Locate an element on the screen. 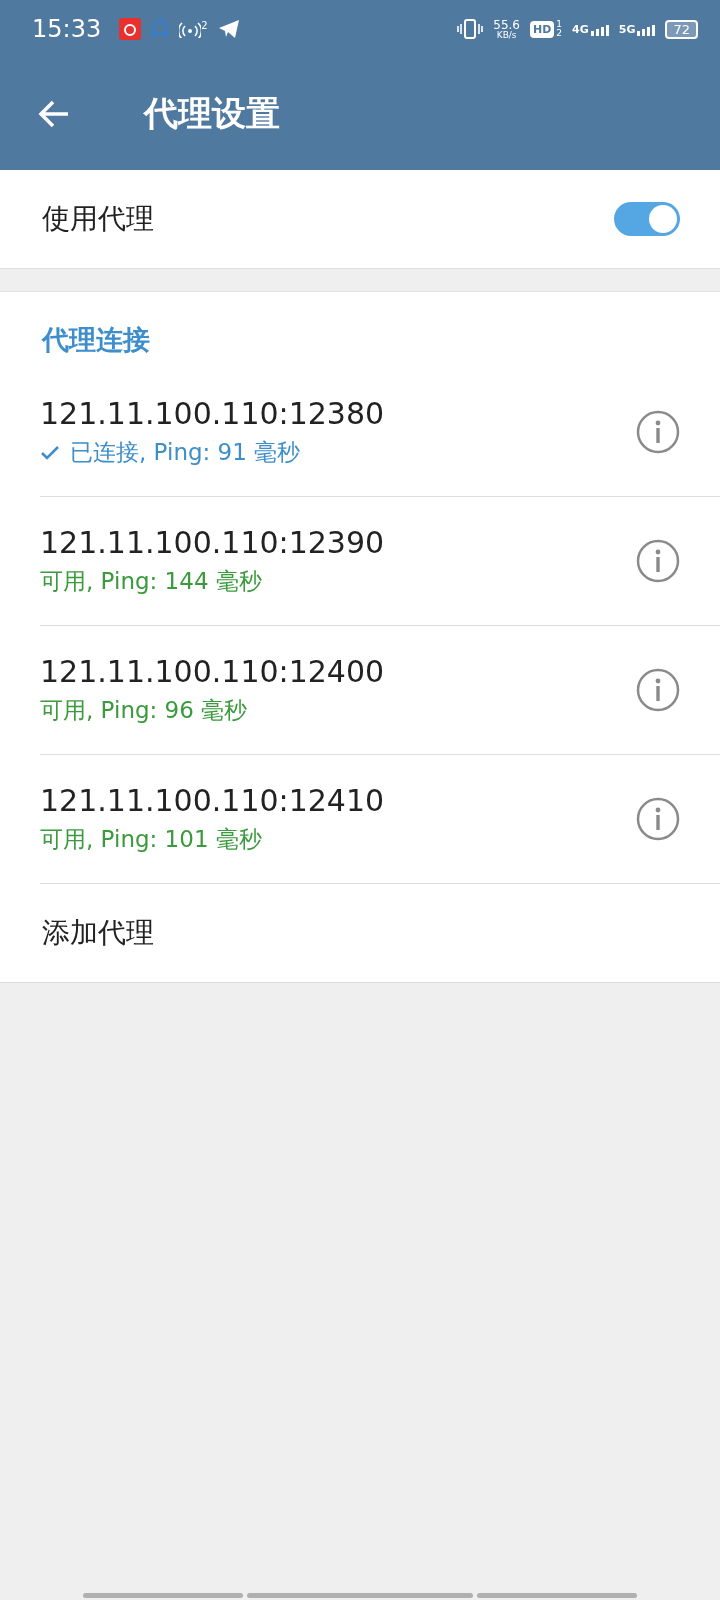 This screenshot has height=1600, width=720. battery-indicator: 72 is located at coordinates (681, 29).